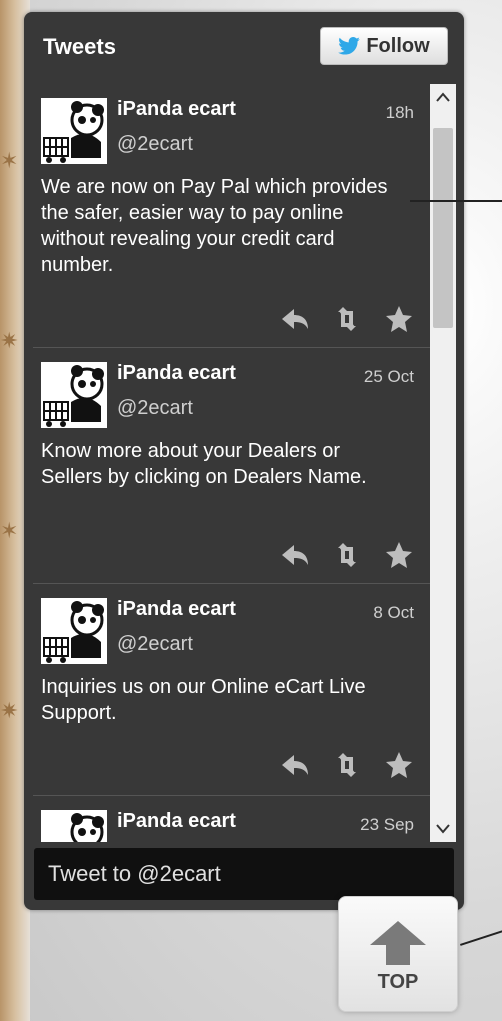 The height and width of the screenshot is (1021, 502). Describe the element at coordinates (398, 45) in the screenshot. I see `follow-label: Follow` at that location.